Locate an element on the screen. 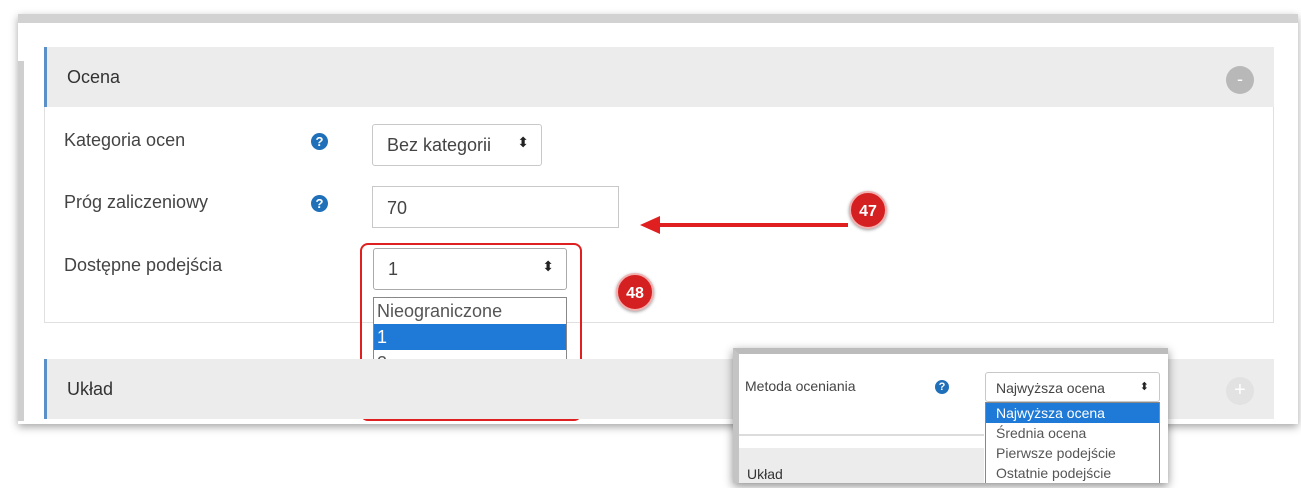 Image resolution: width=1301 pixels, height=488 pixels. grading-method-value: Najwyższa ocena is located at coordinates (1050, 388).